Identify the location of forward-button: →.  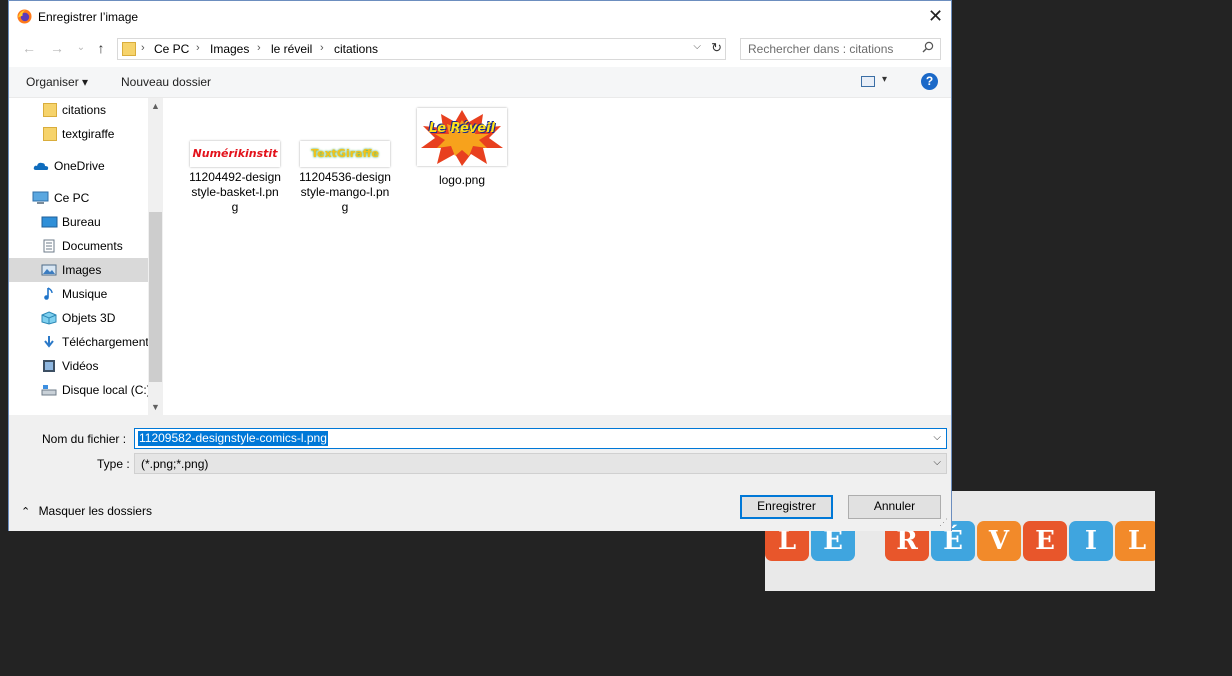
(57, 48).